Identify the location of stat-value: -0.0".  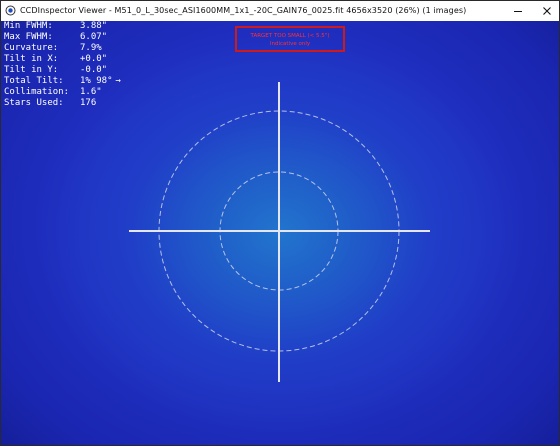
(94, 70).